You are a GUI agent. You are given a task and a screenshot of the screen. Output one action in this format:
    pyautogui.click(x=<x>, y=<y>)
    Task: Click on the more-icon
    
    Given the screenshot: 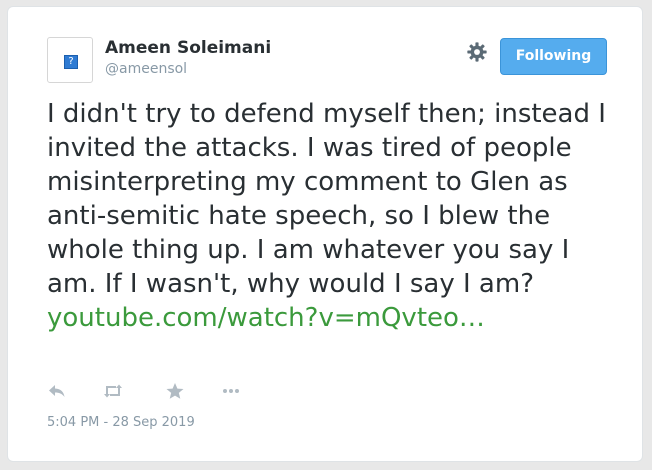 What is the action you would take?
    pyautogui.click(x=231, y=391)
    